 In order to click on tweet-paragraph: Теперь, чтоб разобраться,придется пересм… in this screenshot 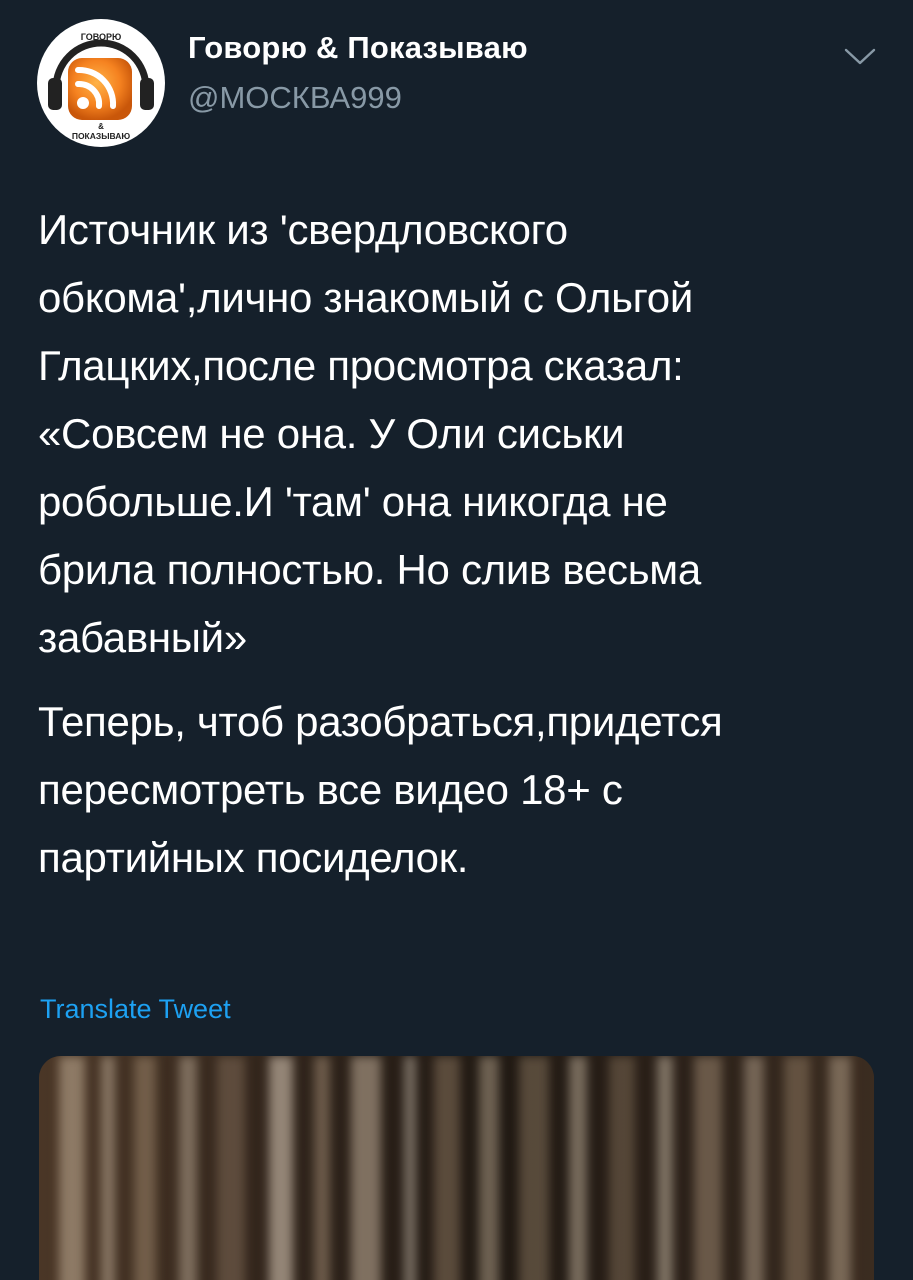, I will do `click(380, 789)`.